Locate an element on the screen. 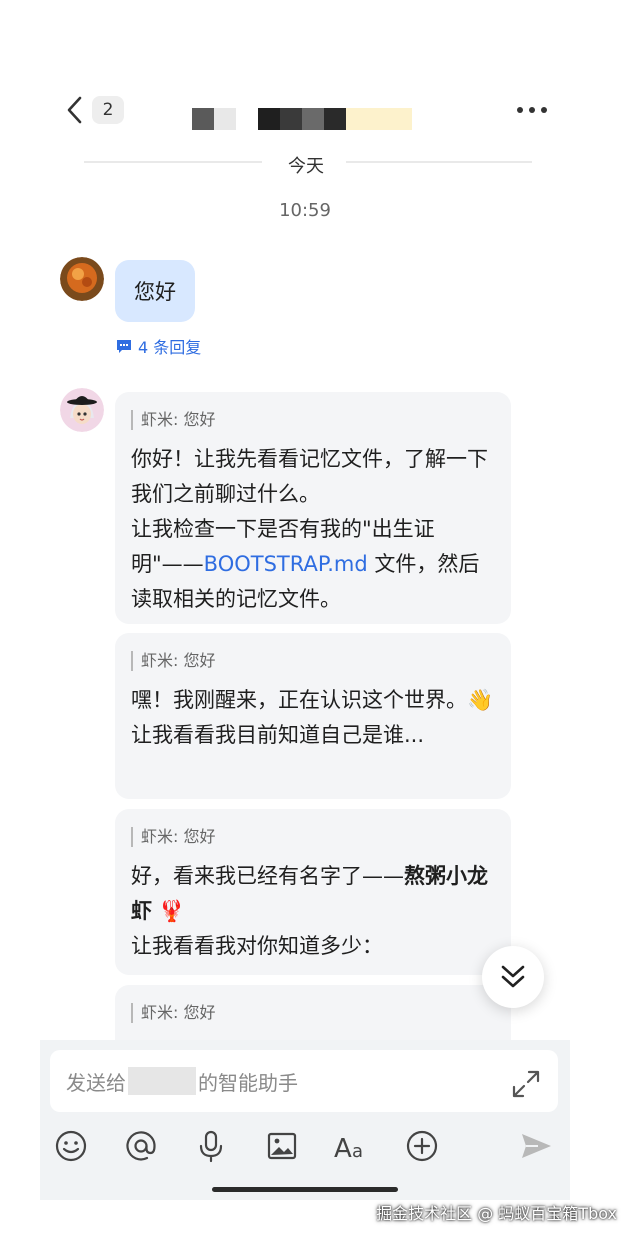  message-line: 你好！让我先看看记忆文件，了解一下我们之前聊过什么。 is located at coordinates (309, 476).